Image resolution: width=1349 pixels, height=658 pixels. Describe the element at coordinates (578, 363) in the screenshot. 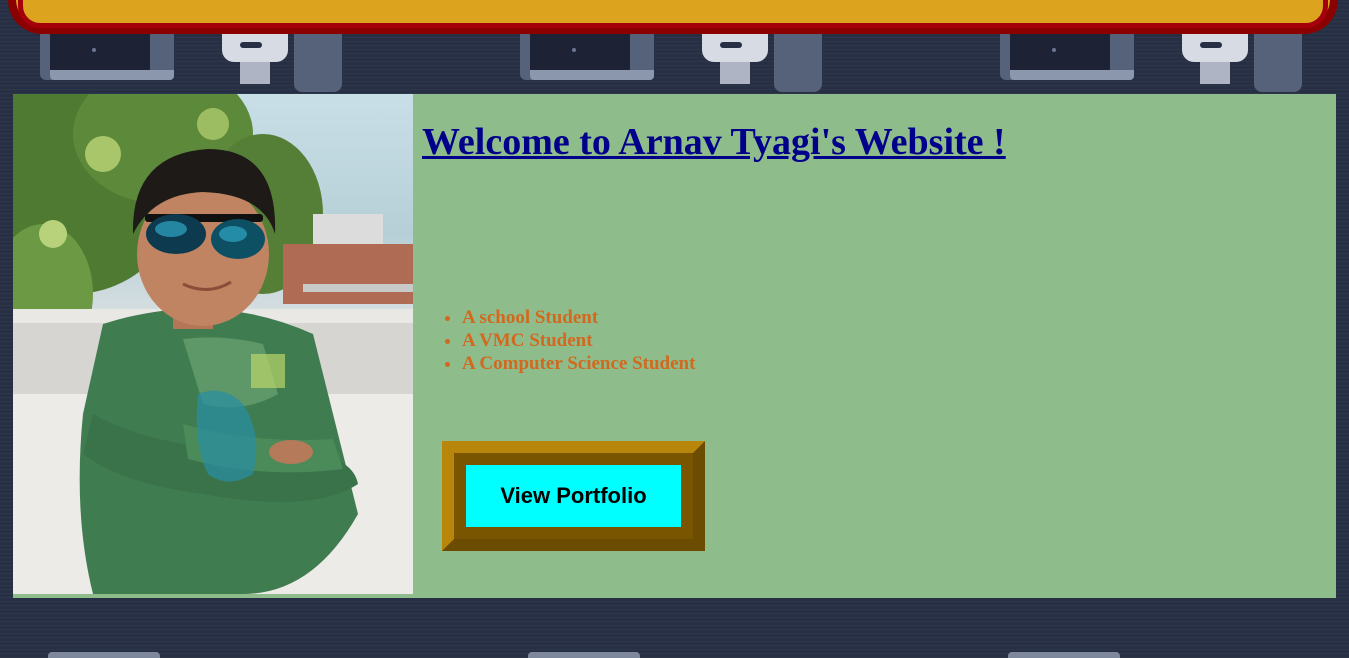

I see `list-item: A Computer Science Student` at that location.